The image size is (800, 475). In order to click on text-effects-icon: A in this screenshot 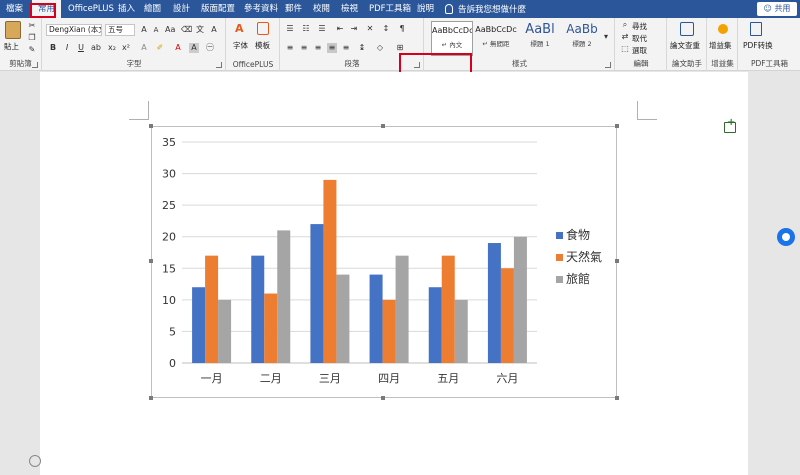, I will do `click(144, 48)`.